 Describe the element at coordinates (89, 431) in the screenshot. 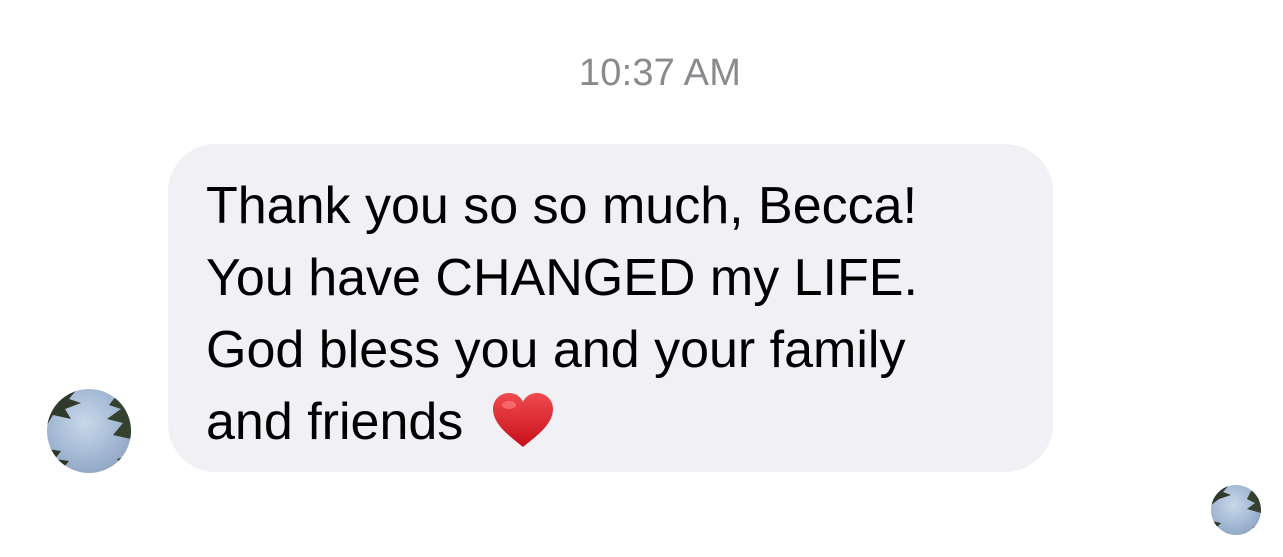

I see `sender-avatar` at that location.